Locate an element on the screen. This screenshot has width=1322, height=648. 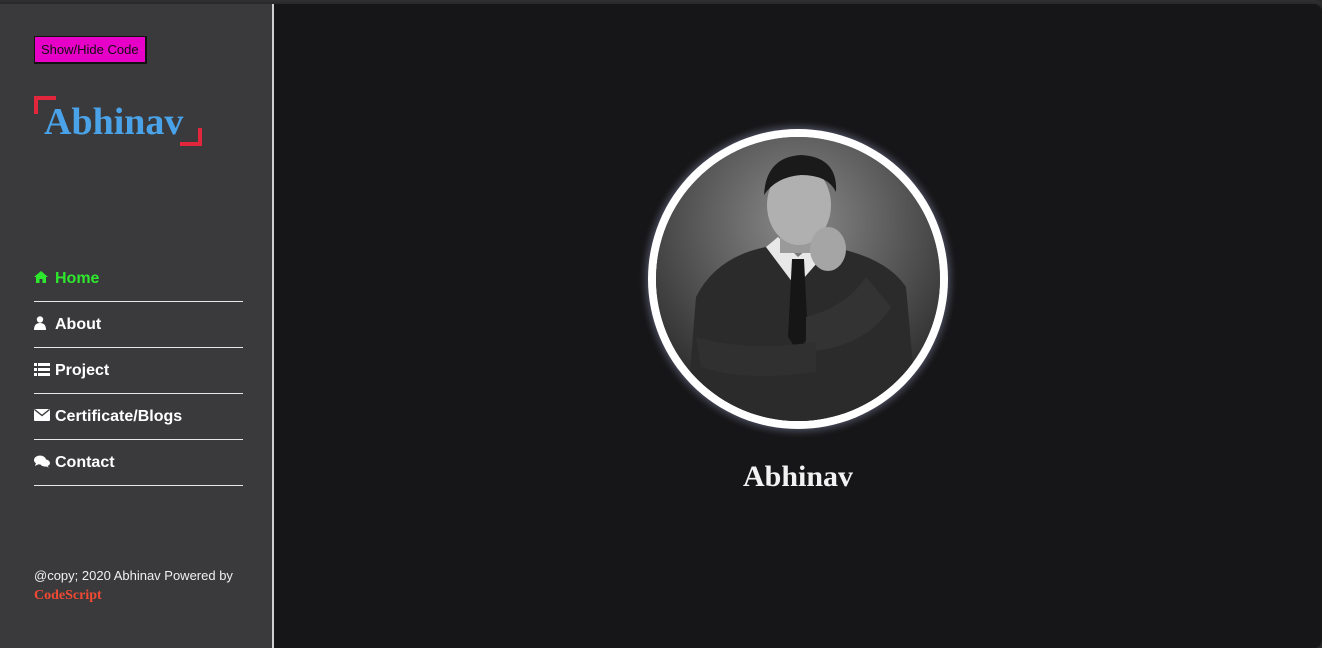
logo-bracket-bottom-right is located at coordinates (191, 137).